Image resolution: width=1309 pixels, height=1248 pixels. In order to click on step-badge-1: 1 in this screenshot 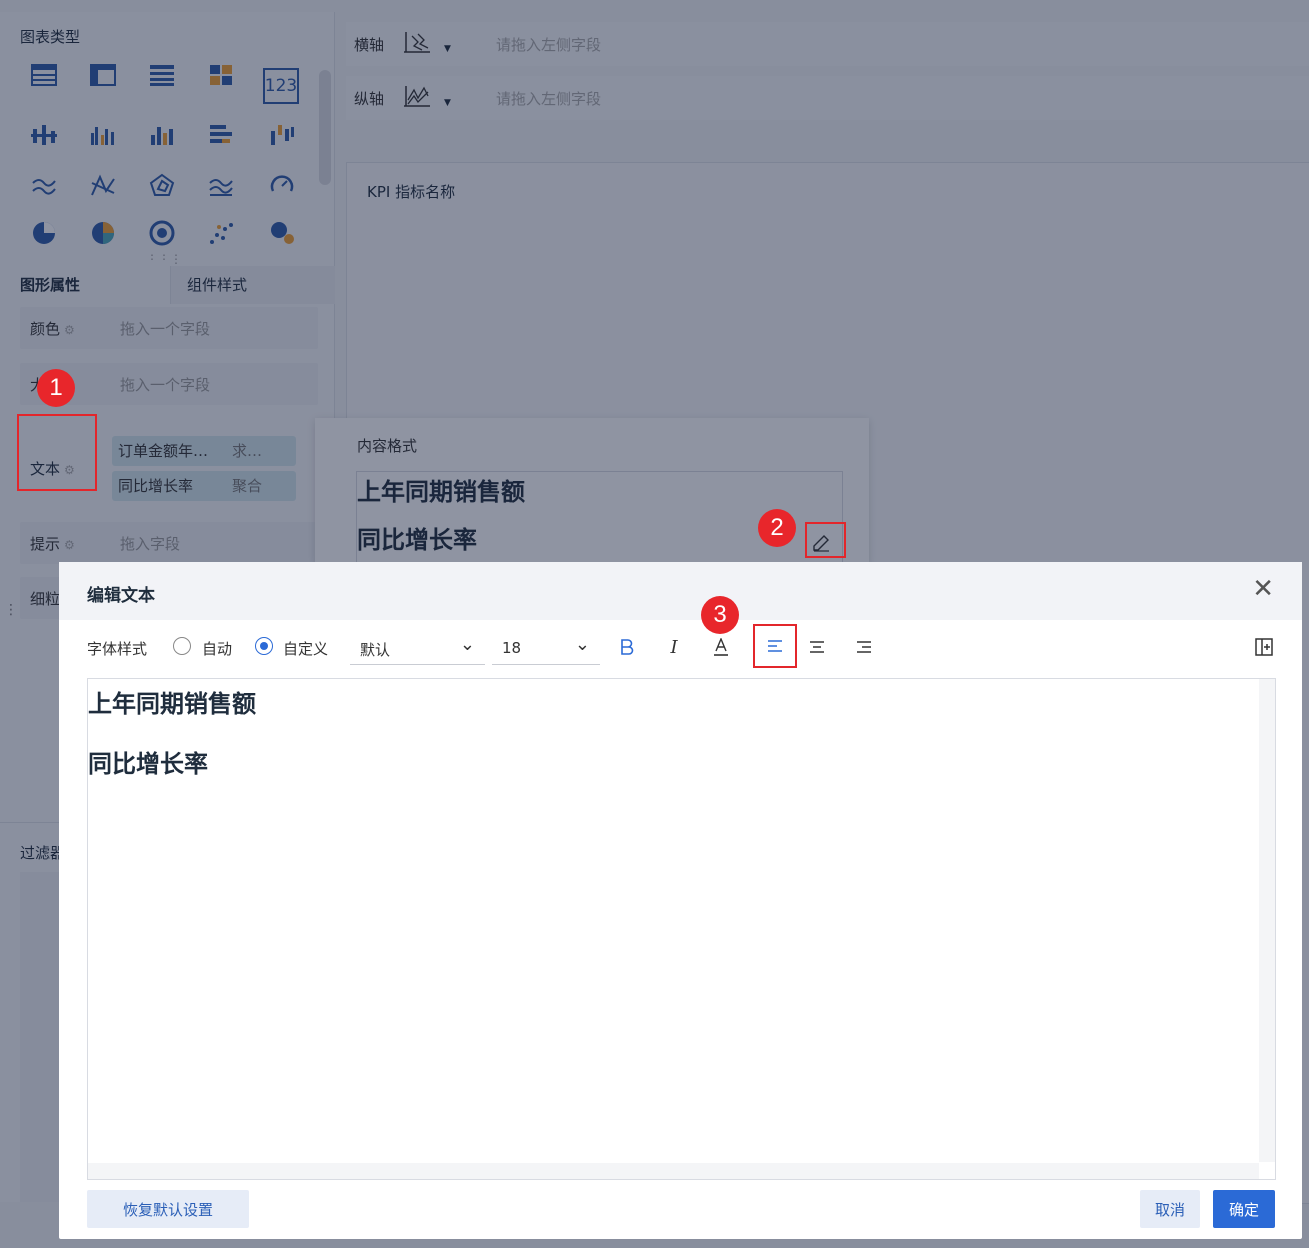, I will do `click(56, 388)`.